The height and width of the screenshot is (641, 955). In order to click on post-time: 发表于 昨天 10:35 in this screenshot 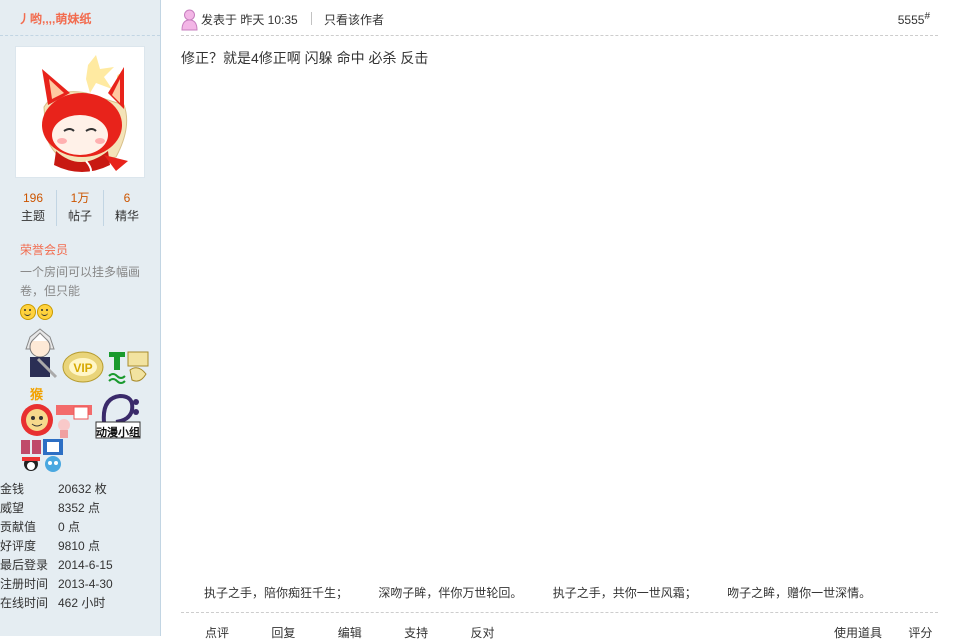, I will do `click(249, 20)`.